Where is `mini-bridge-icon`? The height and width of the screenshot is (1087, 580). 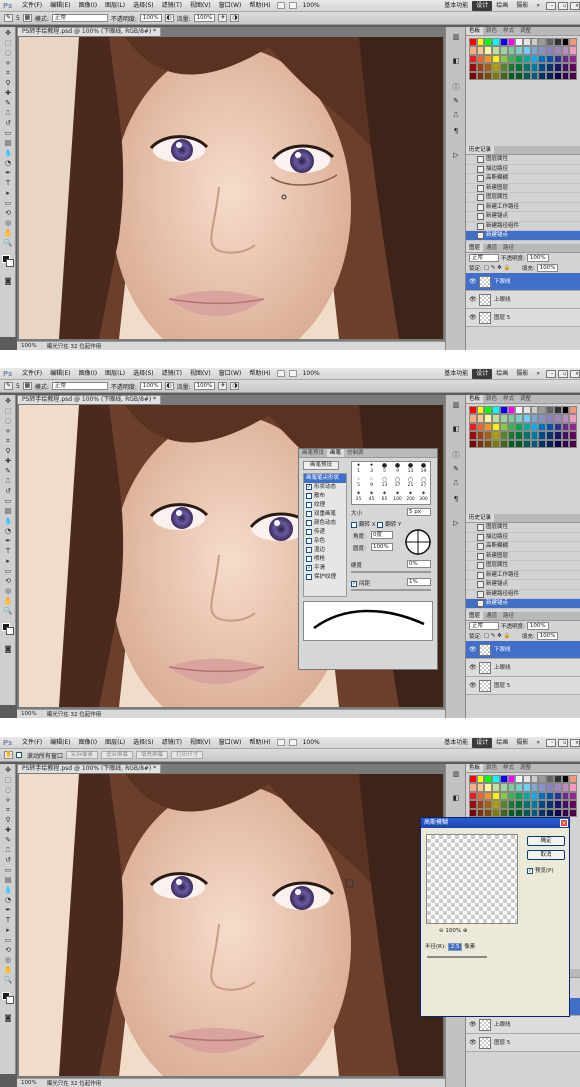 mini-bridge-icon is located at coordinates (292, 742).